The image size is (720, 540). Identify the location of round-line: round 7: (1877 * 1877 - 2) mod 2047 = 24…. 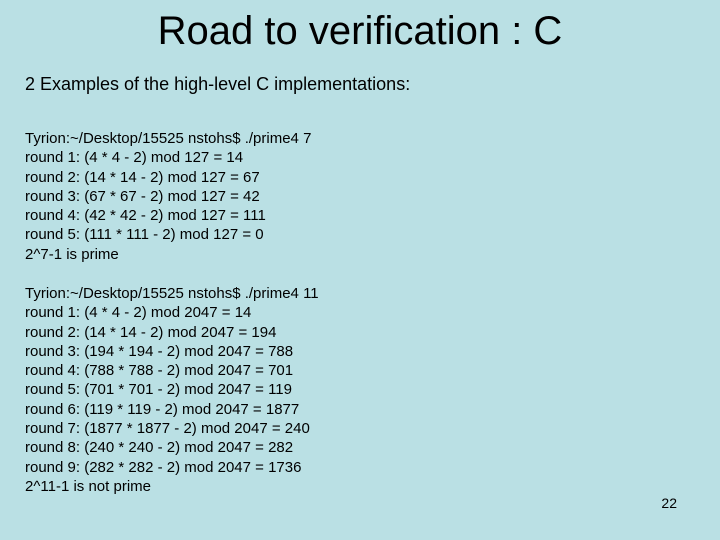
(167, 429).